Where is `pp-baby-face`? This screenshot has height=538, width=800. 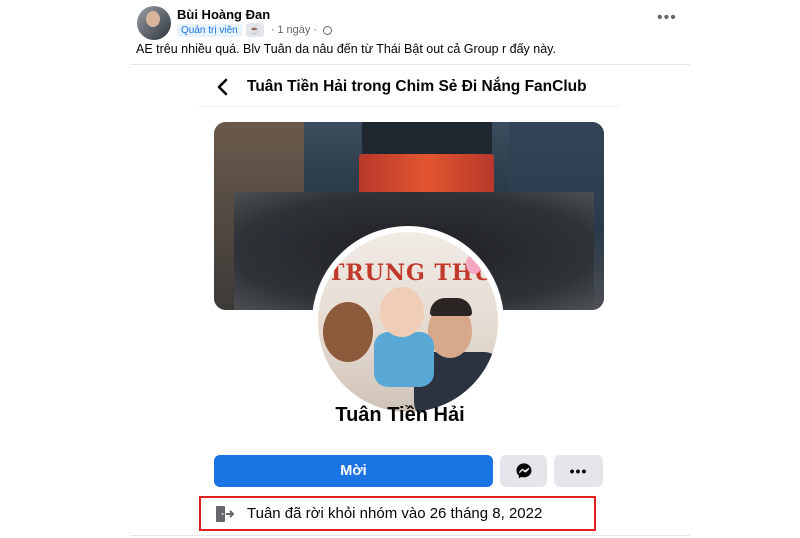 pp-baby-face is located at coordinates (402, 312).